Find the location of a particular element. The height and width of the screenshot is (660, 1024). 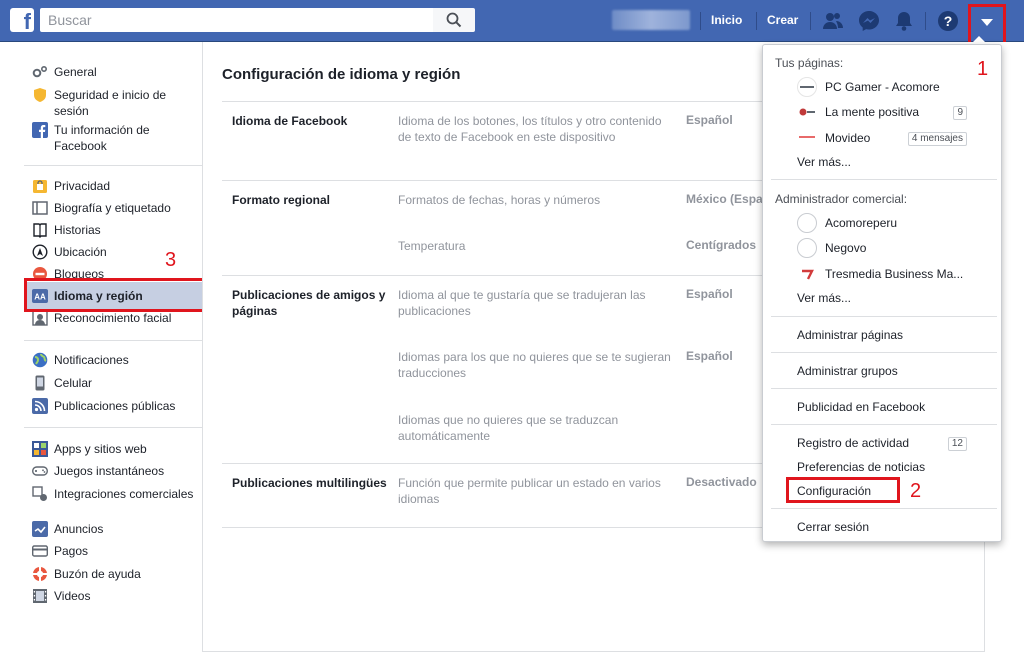

setting-value: México (Español) is located at coordinates (724, 199).